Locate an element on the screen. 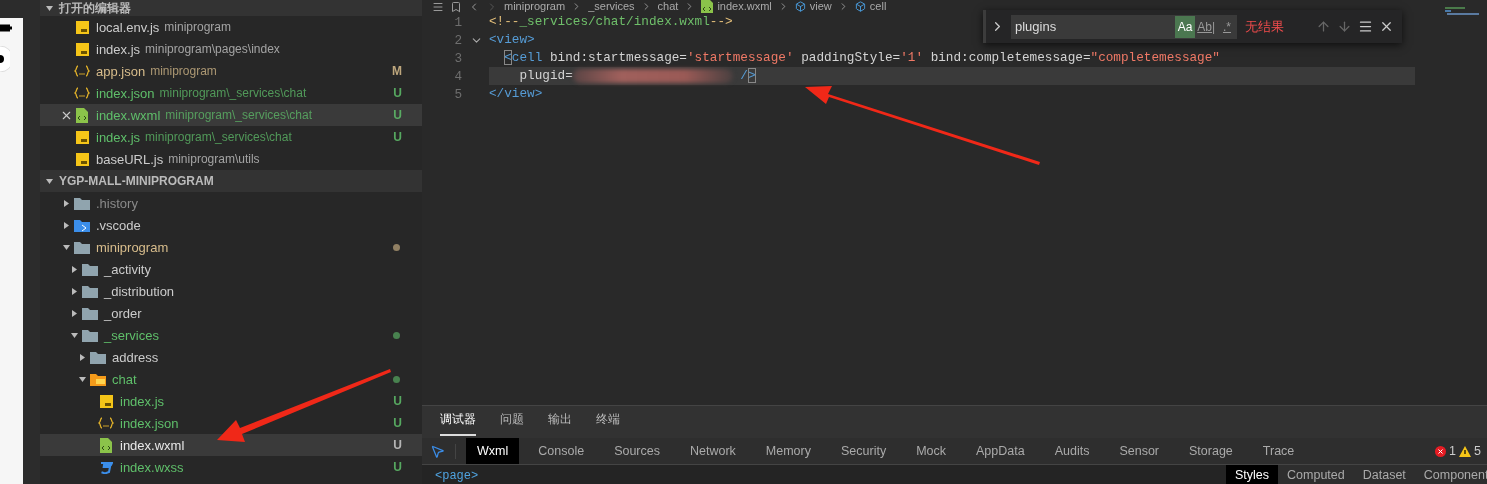 Image resolution: width=1487 pixels, height=484 pixels. devtools-tab: Console is located at coordinates (561, 451).